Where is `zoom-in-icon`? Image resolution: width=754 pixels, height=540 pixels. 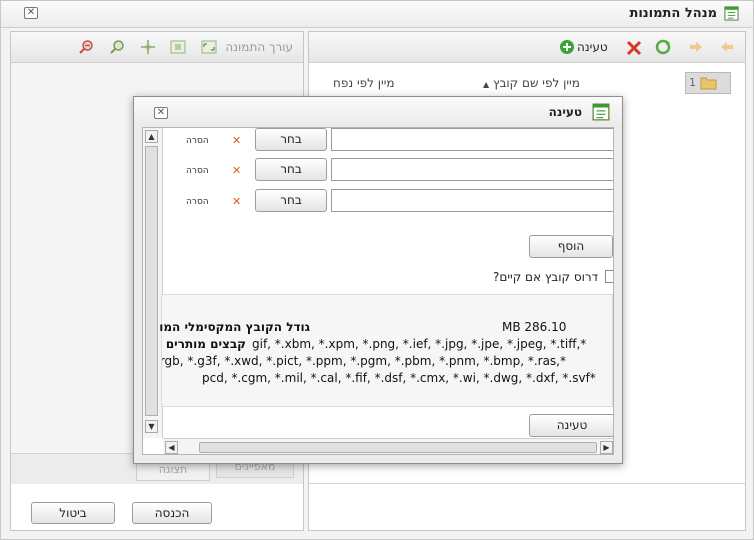
zoom-in-icon is located at coordinates (117, 47).